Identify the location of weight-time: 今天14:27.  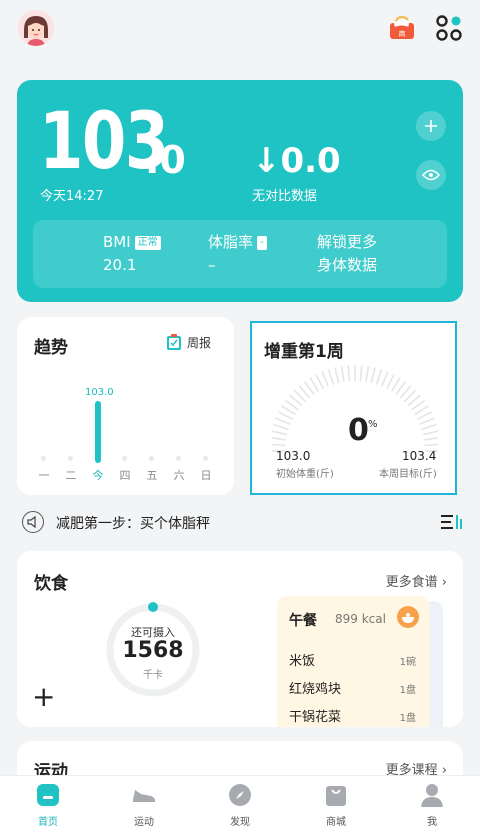
(72, 196).